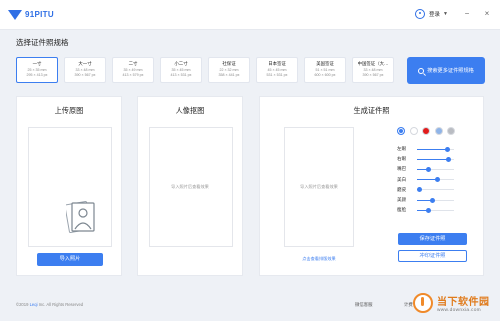 The image size is (500, 321). What do you see at coordinates (15, 14) in the screenshot?
I see `logo-icon` at bounding box center [15, 14].